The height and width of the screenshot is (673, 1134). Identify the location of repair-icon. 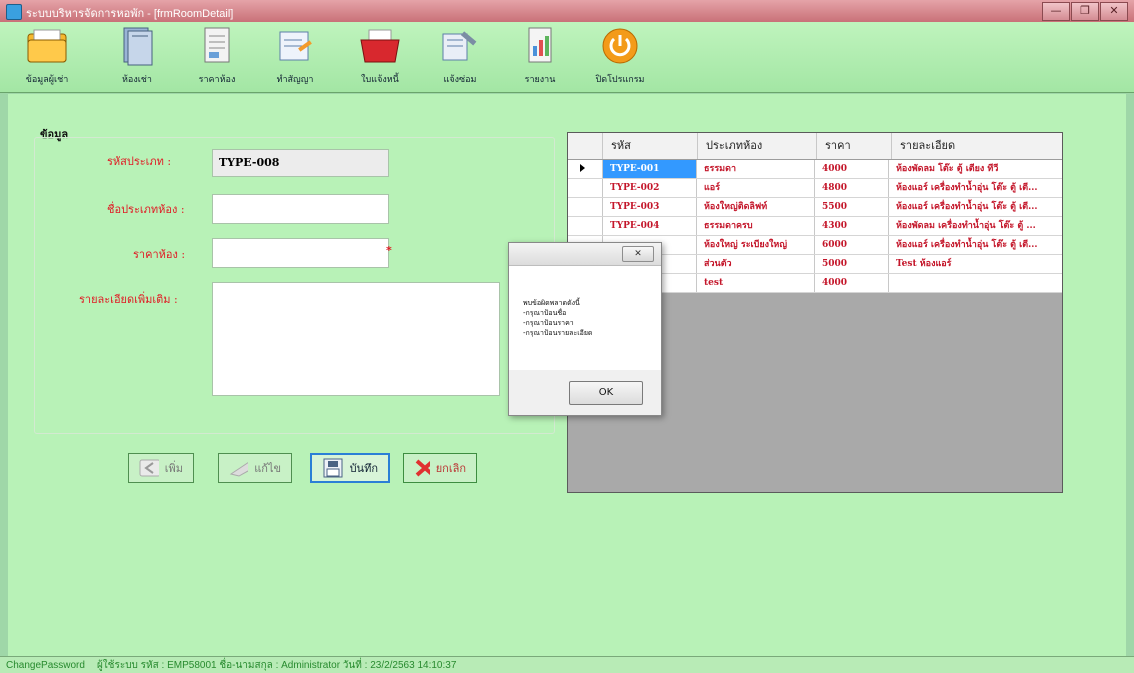
(460, 46).